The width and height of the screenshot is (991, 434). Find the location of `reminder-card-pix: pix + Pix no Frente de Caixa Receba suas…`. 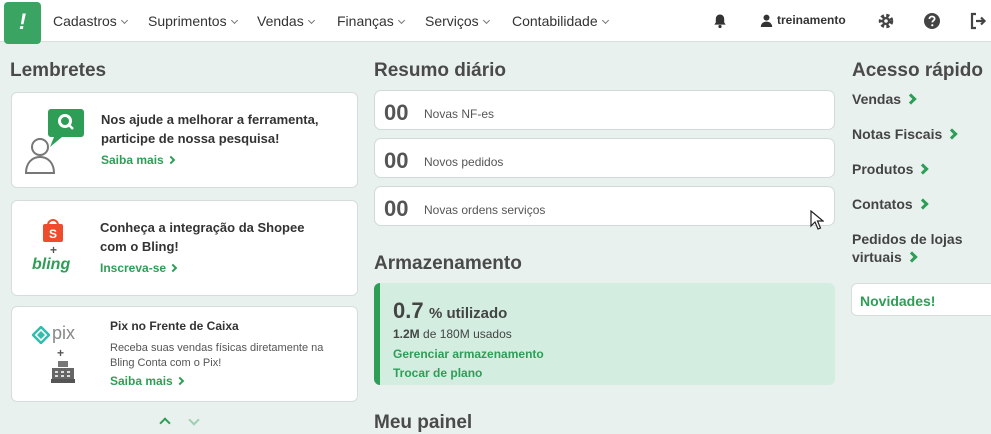

reminder-card-pix: pix + Pix no Frente de Caixa Receba suas… is located at coordinates (184, 354).